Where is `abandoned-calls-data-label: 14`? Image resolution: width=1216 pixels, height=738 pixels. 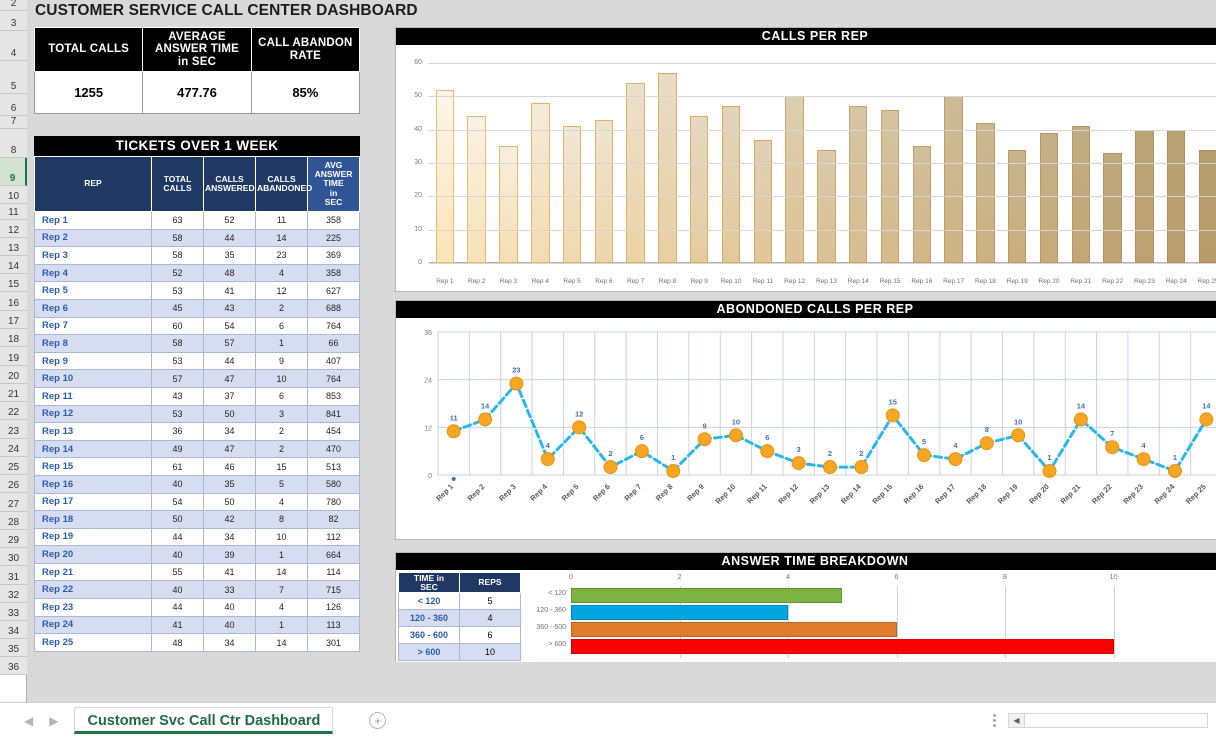
abandoned-calls-data-label: 14 is located at coordinates (1206, 405).